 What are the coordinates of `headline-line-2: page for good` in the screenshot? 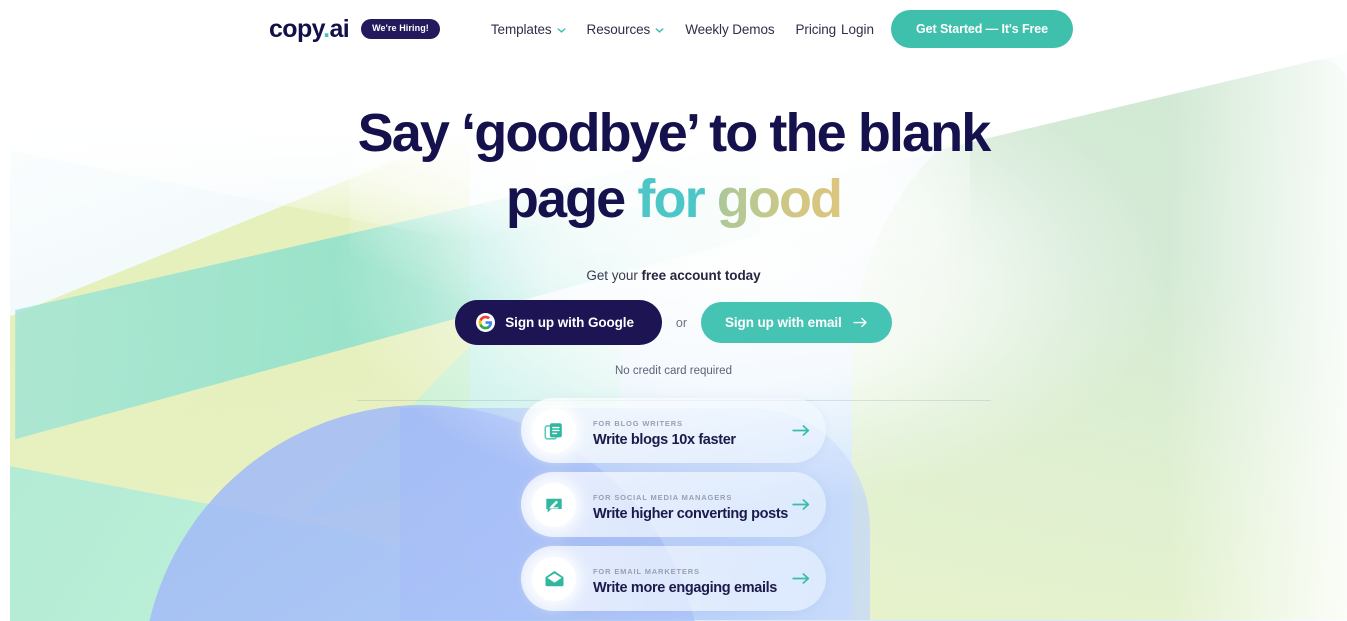 It's located at (673, 199).